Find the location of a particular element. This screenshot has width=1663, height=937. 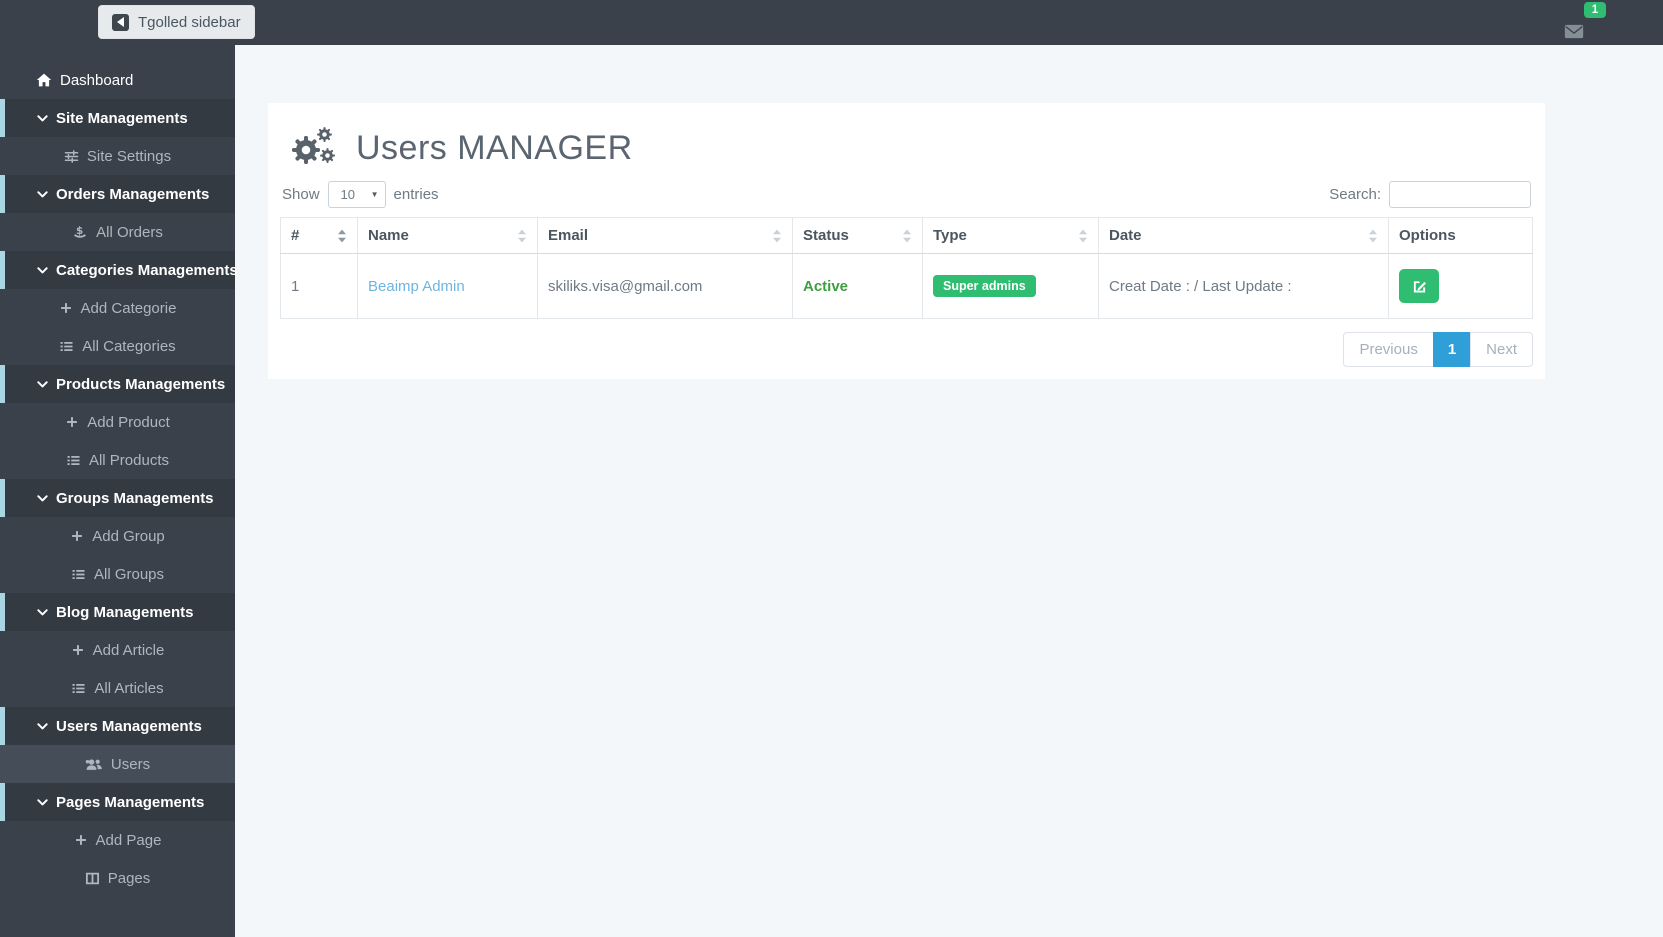

sidebar-item-site-settings: Site Settings is located at coordinates (117, 156).